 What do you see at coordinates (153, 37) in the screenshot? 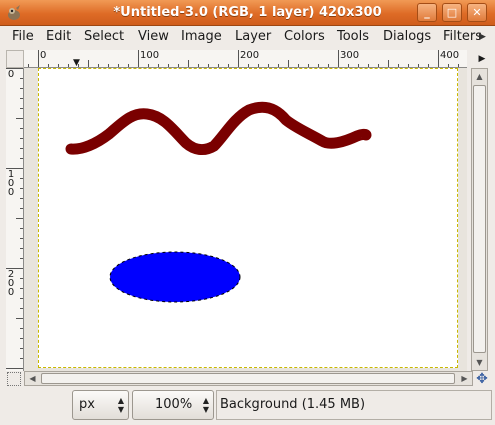
I see `menu-view: View` at bounding box center [153, 37].